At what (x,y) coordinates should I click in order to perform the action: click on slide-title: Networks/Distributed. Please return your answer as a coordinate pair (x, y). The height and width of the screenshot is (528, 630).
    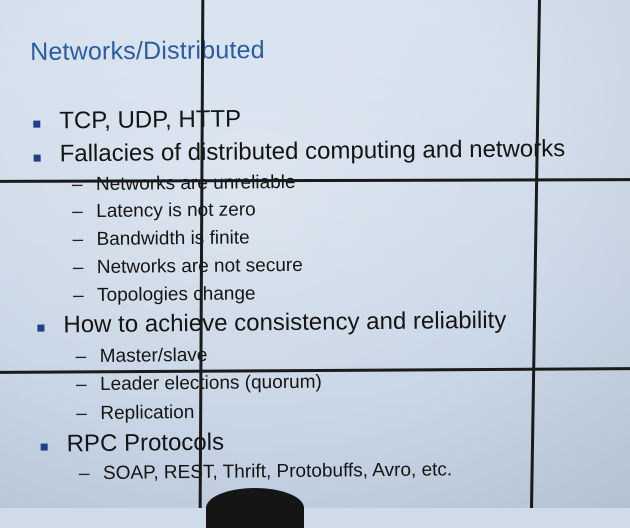
    Looking at the image, I should click on (147, 50).